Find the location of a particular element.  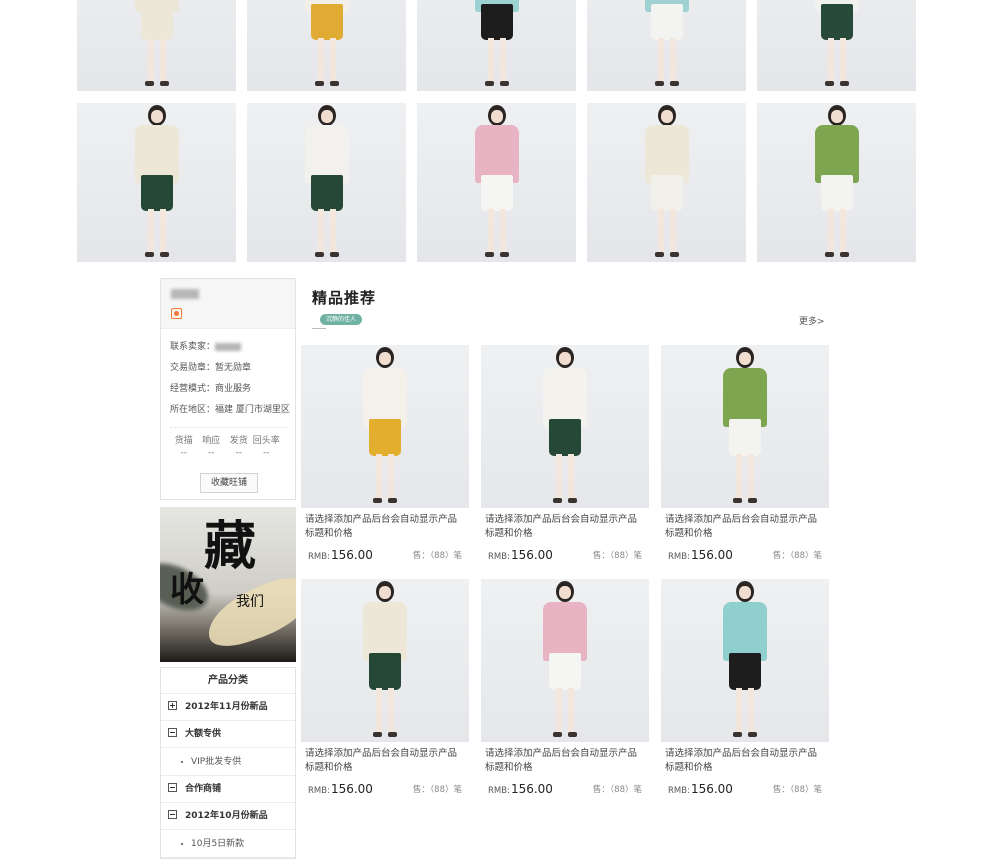

category-label: 2012年10月份新品 is located at coordinates (226, 816).